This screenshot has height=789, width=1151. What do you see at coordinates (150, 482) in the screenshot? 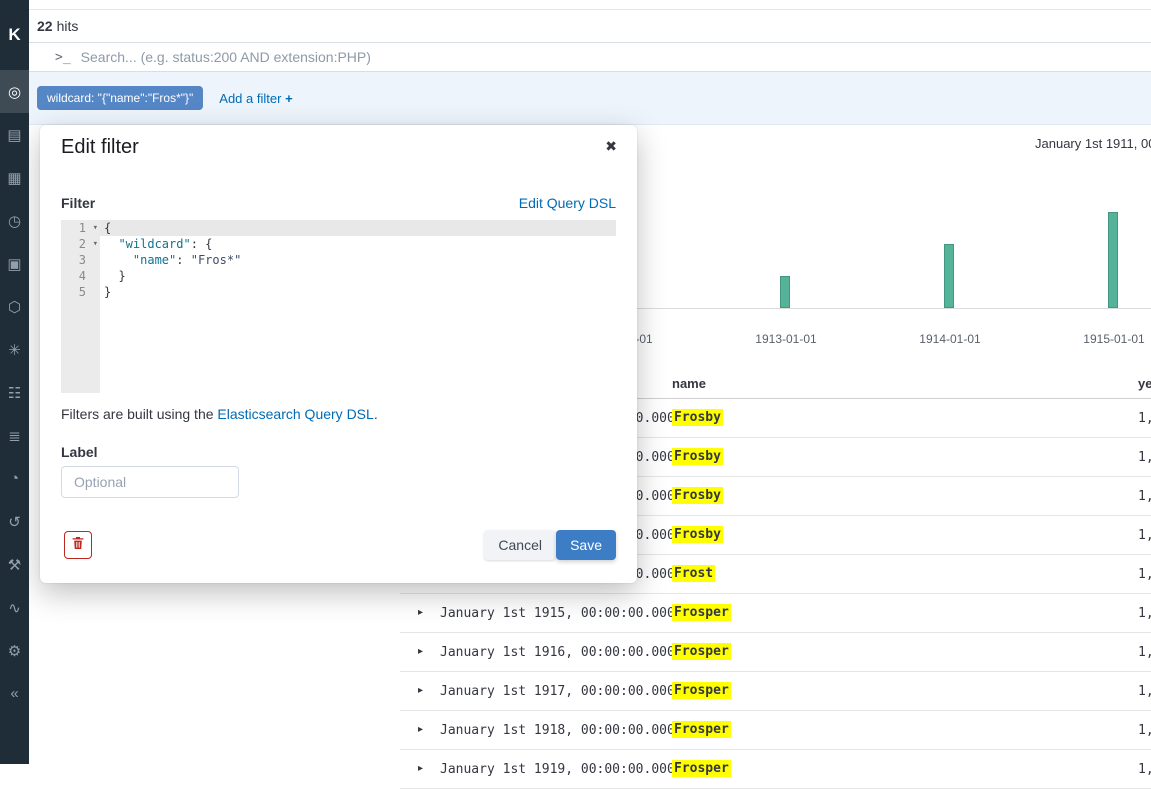
I see `filter-label-input` at bounding box center [150, 482].